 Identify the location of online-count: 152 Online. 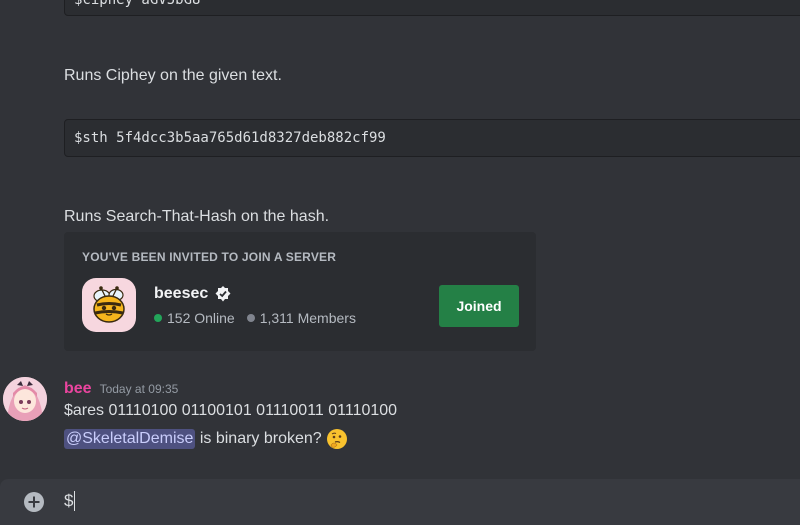
(201, 318).